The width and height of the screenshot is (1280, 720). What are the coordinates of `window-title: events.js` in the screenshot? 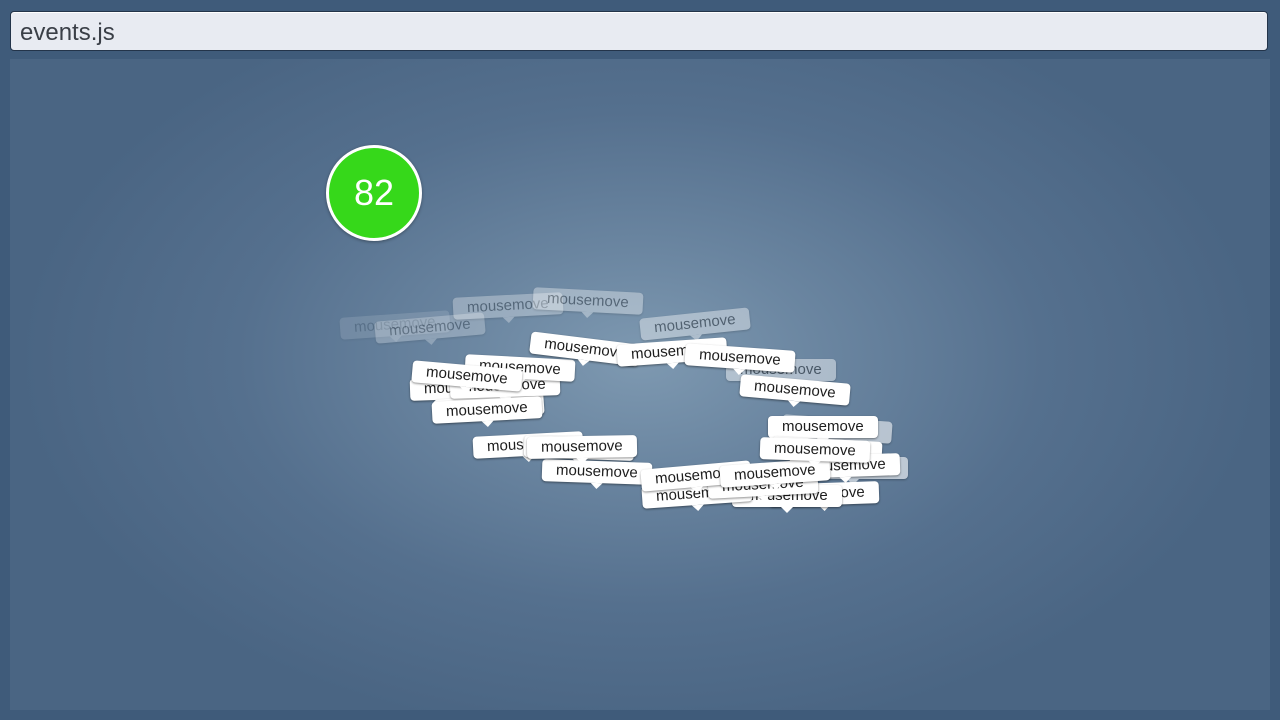 It's located at (67, 32).